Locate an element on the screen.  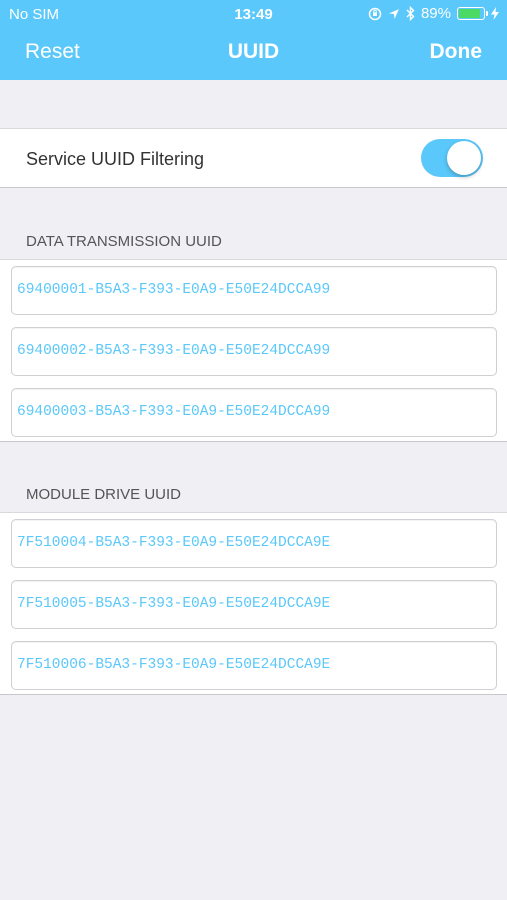
uuid-field: 69400001-B5A3-F393-E0A9-E50E24DCCA99 is located at coordinates (254, 290).